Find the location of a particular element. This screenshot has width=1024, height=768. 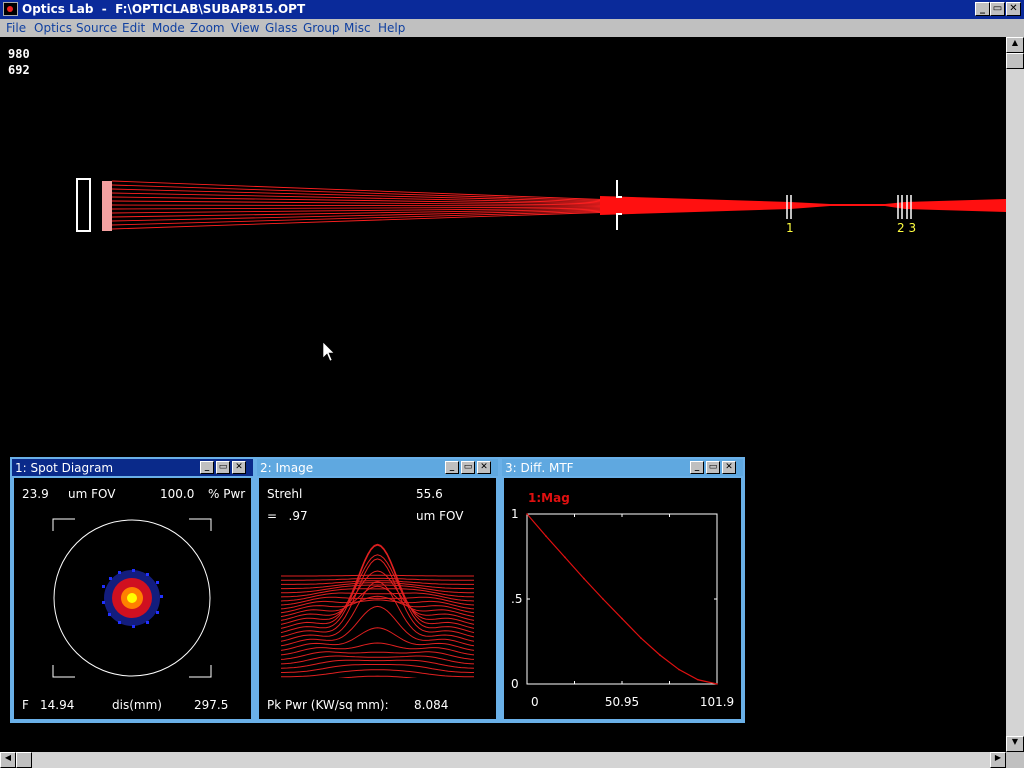

mtf-y-tick-label: 1 is located at coordinates (515, 514).